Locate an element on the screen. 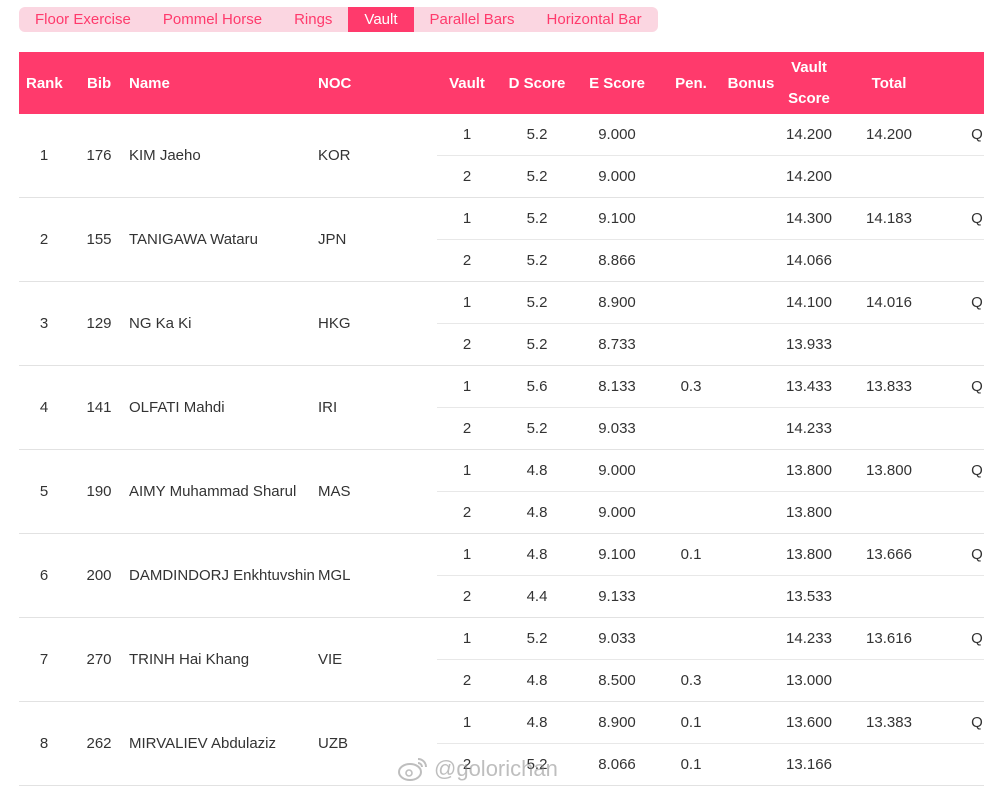 Image resolution: width=995 pixels, height=797 pixels. tab-parallel-bars: Parallel Bars is located at coordinates (472, 19).